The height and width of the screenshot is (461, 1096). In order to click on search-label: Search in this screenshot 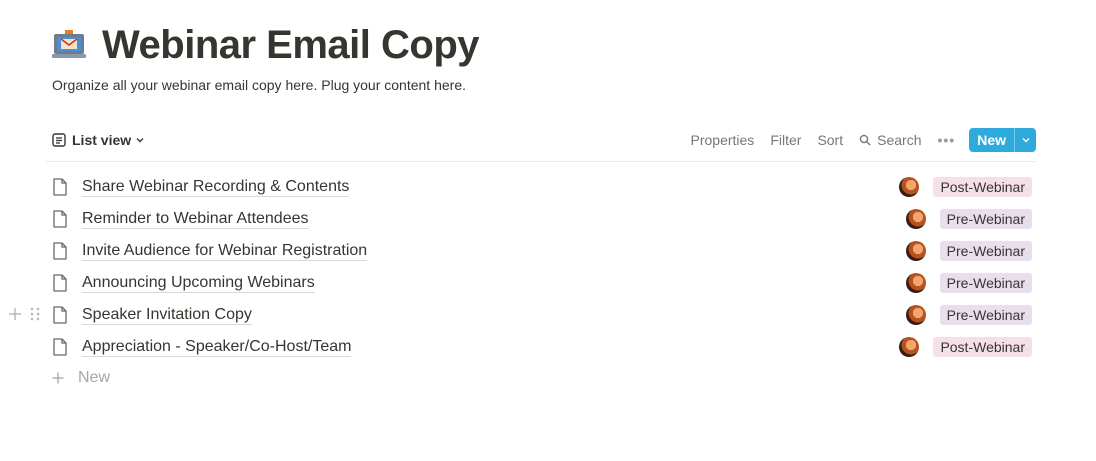, I will do `click(899, 140)`.